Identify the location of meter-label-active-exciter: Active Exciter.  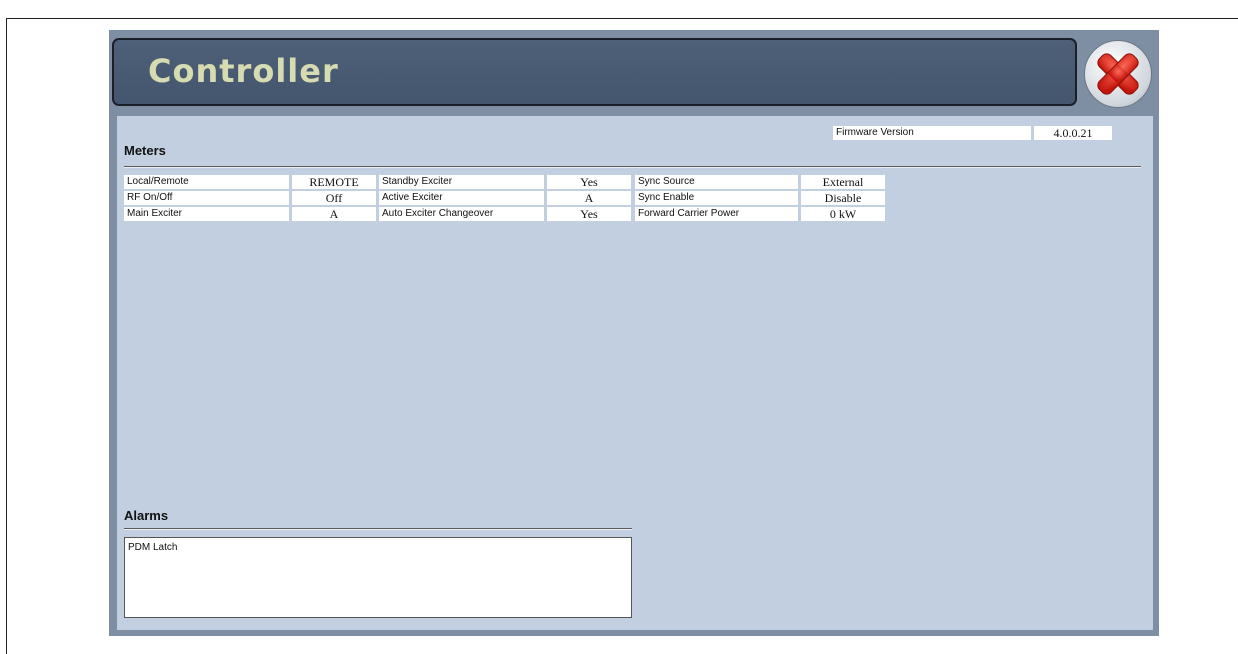
(461, 198).